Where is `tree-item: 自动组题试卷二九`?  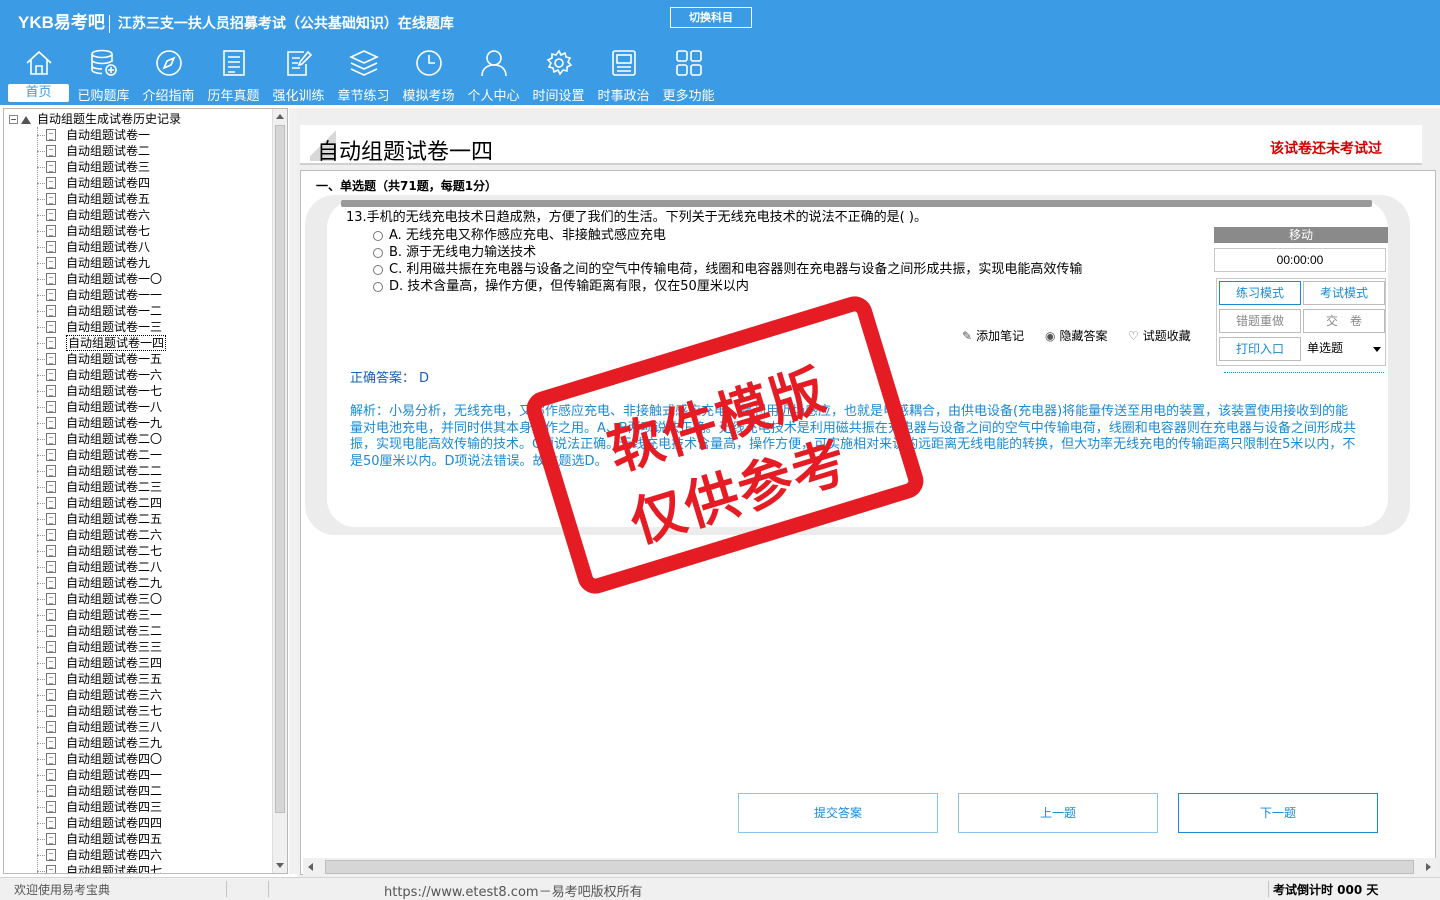 tree-item: 自动组题试卷二九 is located at coordinates (138, 583).